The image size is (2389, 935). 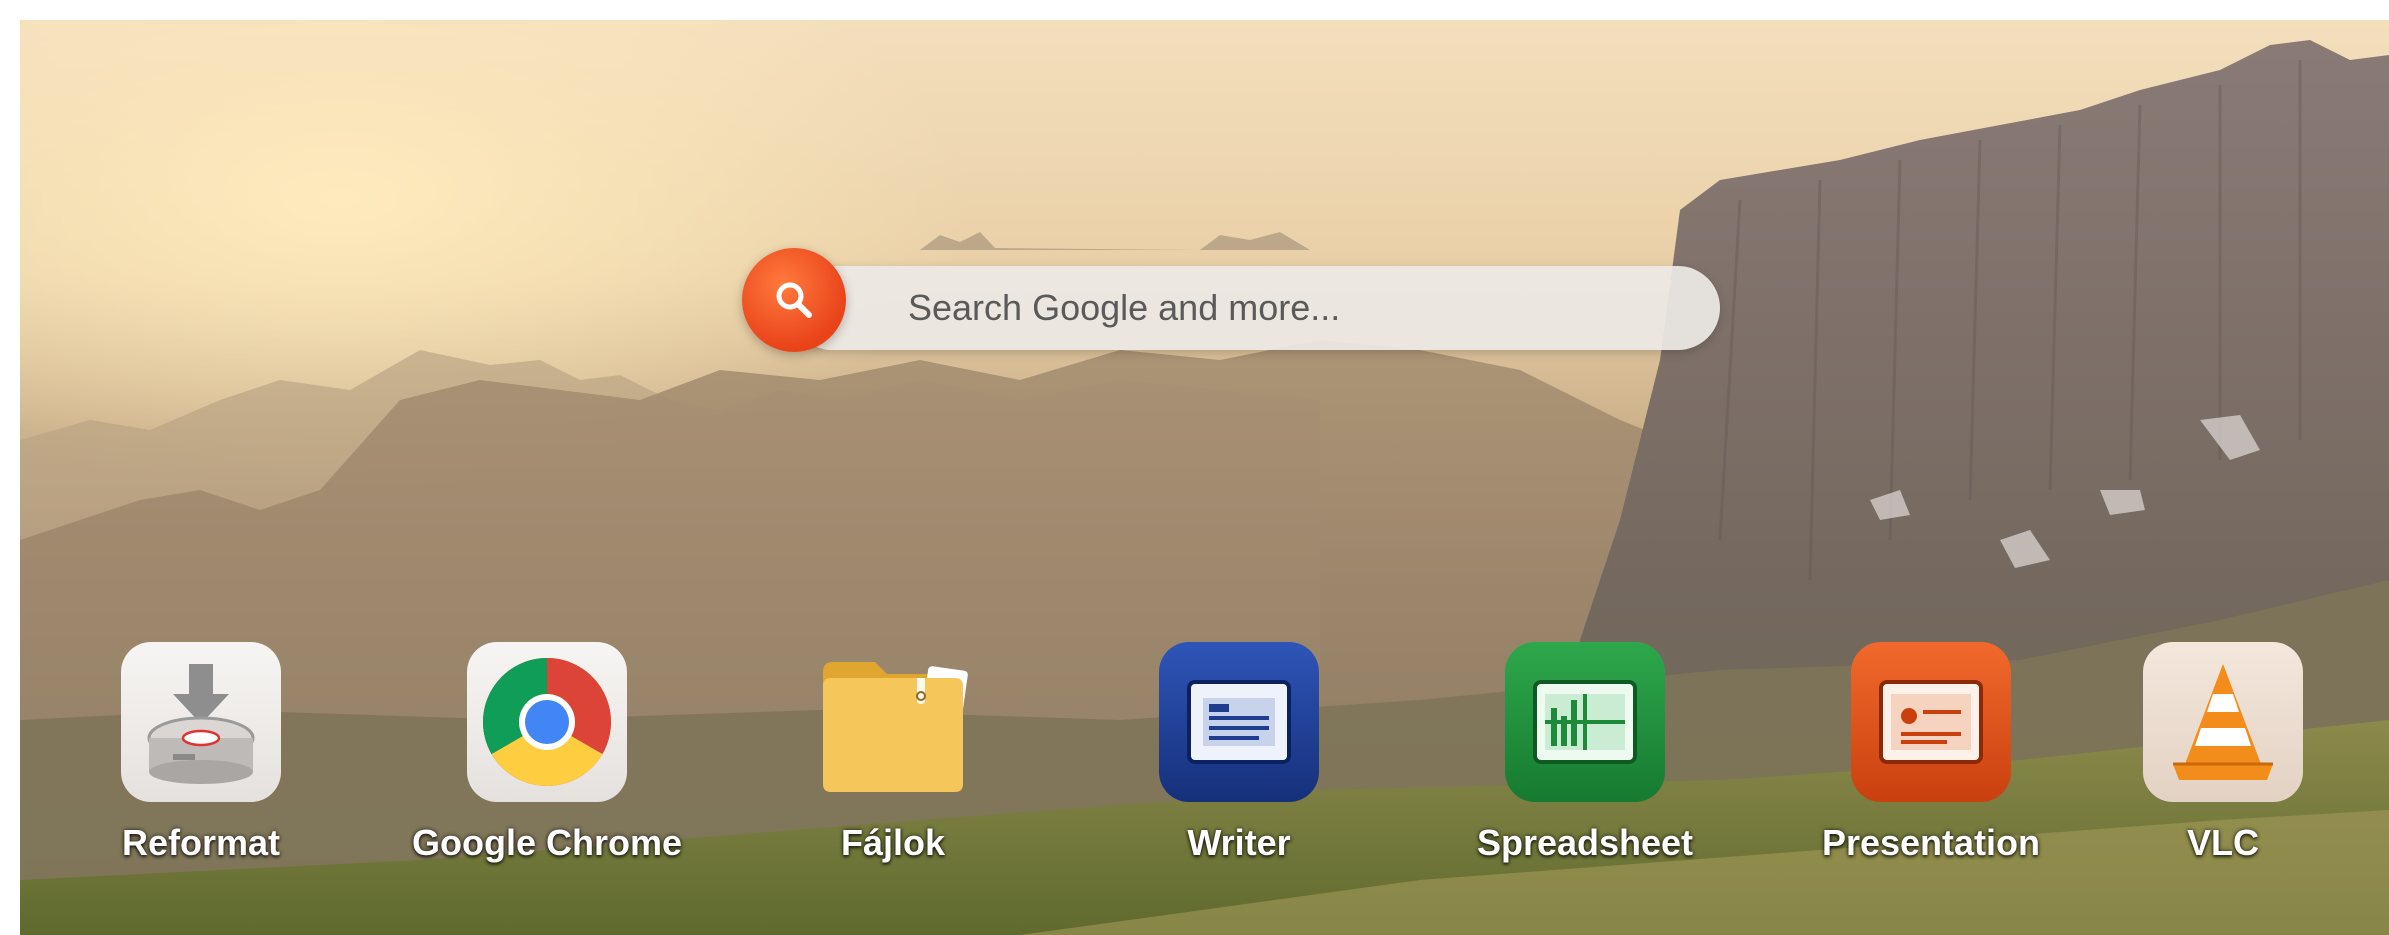 What do you see at coordinates (2223, 842) in the screenshot?
I see `app-label: VLC` at bounding box center [2223, 842].